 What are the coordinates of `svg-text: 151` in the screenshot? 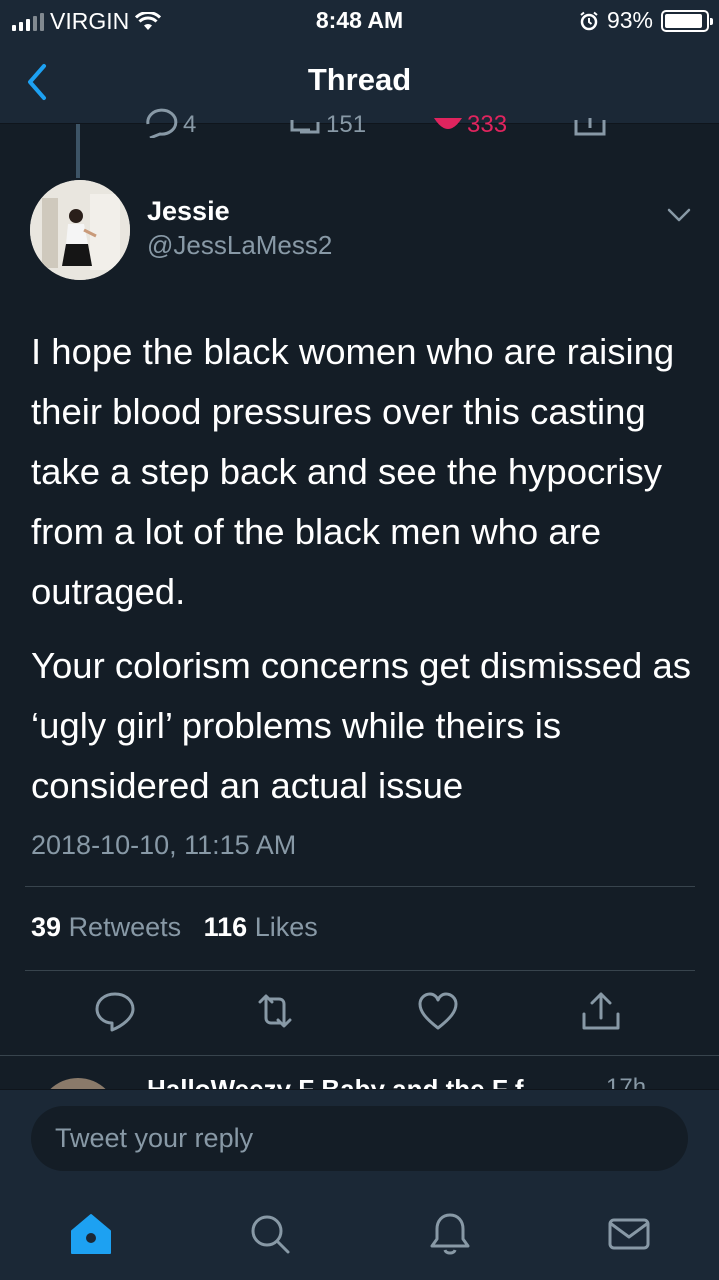 It's located at (346, 124).